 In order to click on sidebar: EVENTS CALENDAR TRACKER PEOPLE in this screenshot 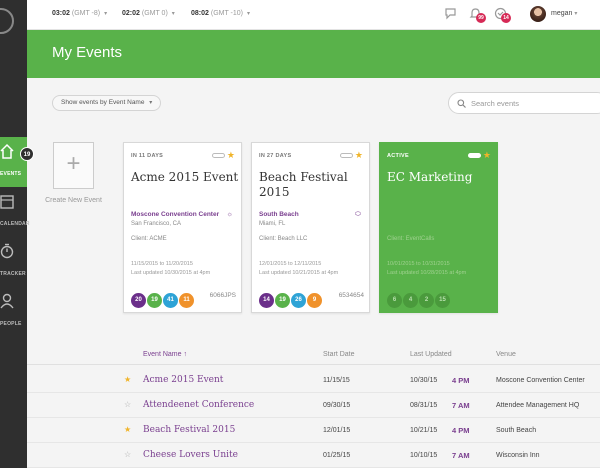, I will do `click(15, 234)`.